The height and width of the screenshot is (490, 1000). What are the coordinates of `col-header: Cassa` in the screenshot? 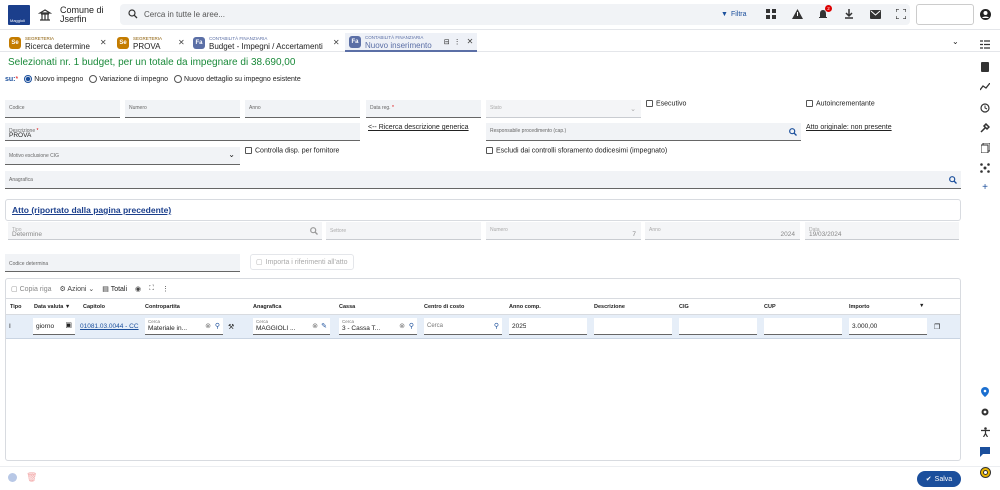 It's located at (347, 307).